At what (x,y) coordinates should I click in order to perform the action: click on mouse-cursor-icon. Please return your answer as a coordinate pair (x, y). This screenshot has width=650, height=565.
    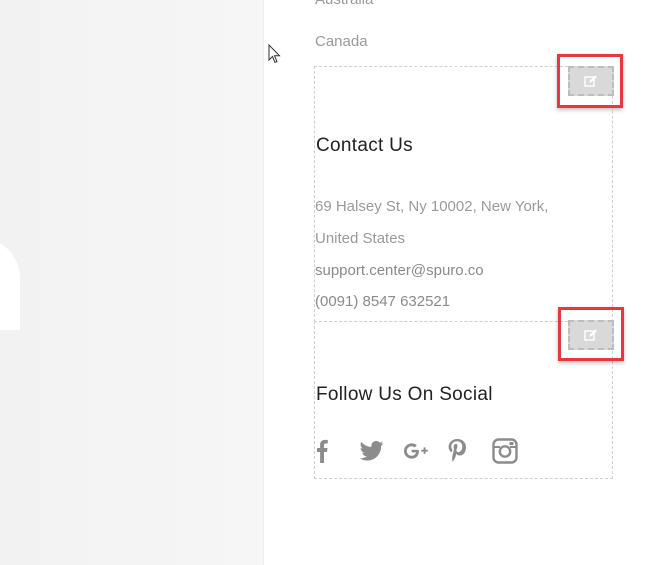
    Looking at the image, I should click on (274, 54).